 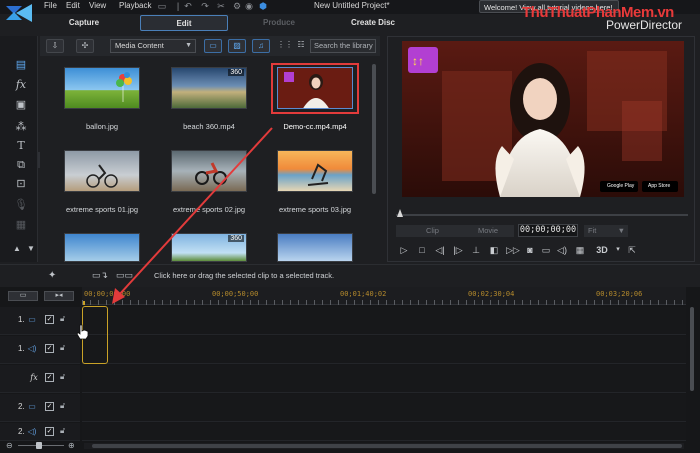 I want to click on filter-audio-icon: ♫, so click(x=261, y=46).